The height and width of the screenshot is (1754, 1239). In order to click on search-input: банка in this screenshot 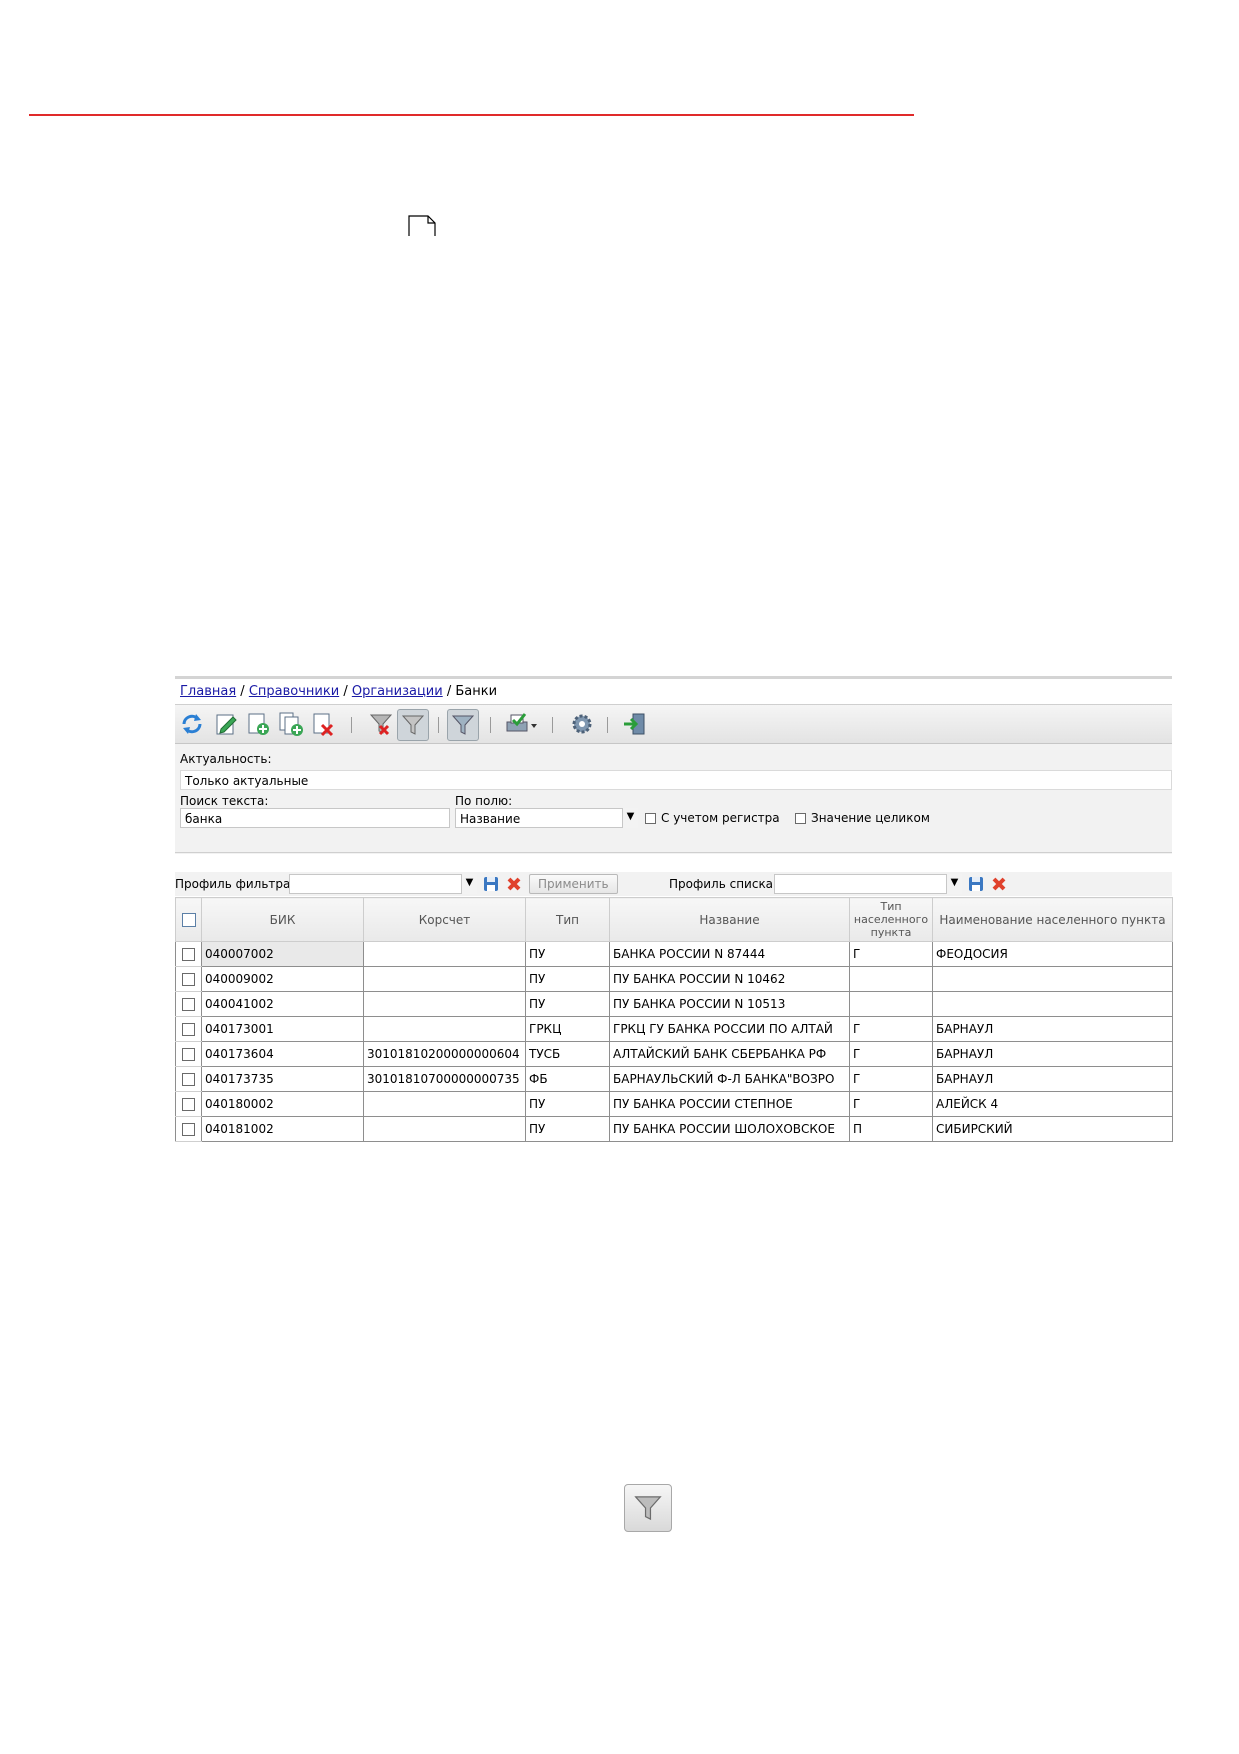, I will do `click(315, 818)`.